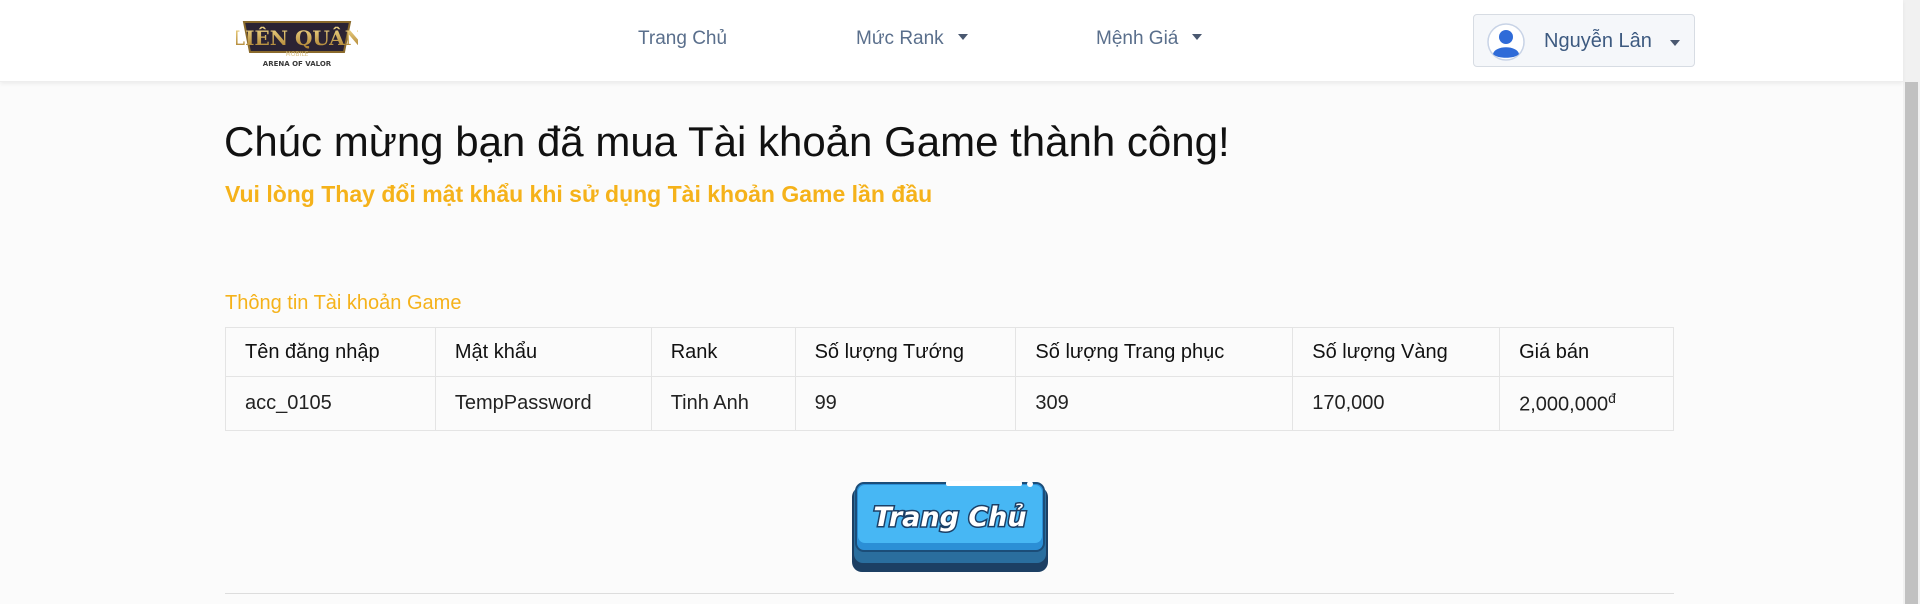  What do you see at coordinates (1506, 42) in the screenshot?
I see `user-avatar-icon` at bounding box center [1506, 42].